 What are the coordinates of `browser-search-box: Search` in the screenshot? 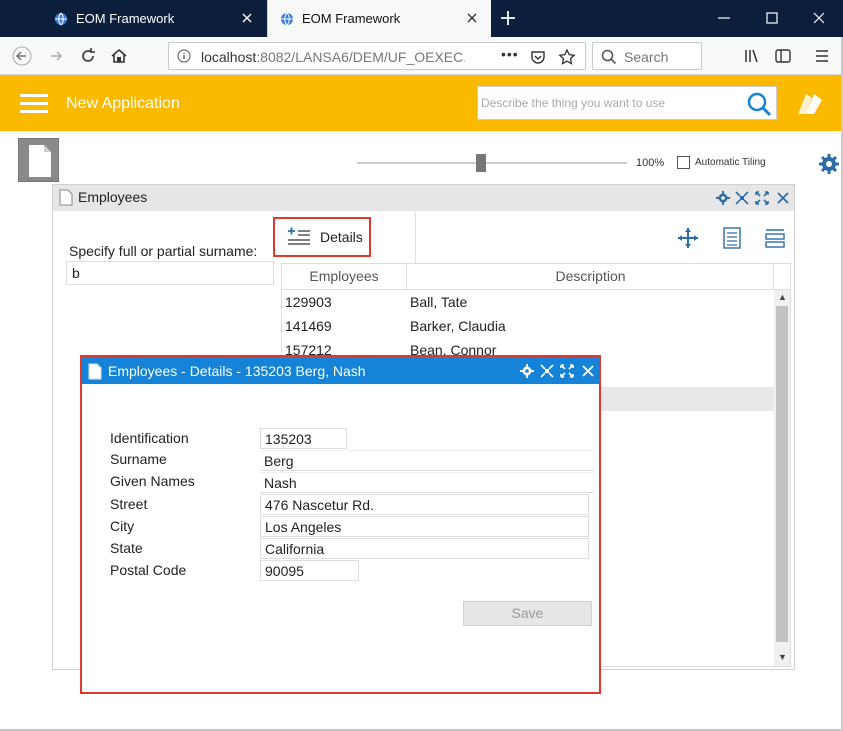 It's located at (647, 56).